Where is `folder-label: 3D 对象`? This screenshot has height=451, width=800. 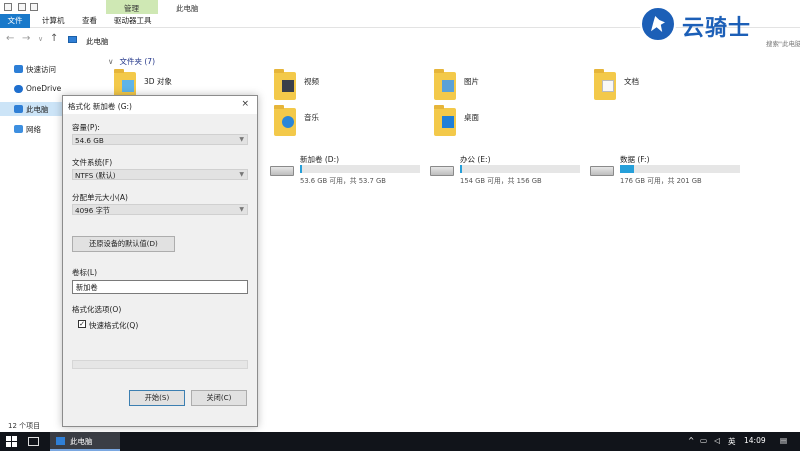 folder-label: 3D 对象 is located at coordinates (158, 81).